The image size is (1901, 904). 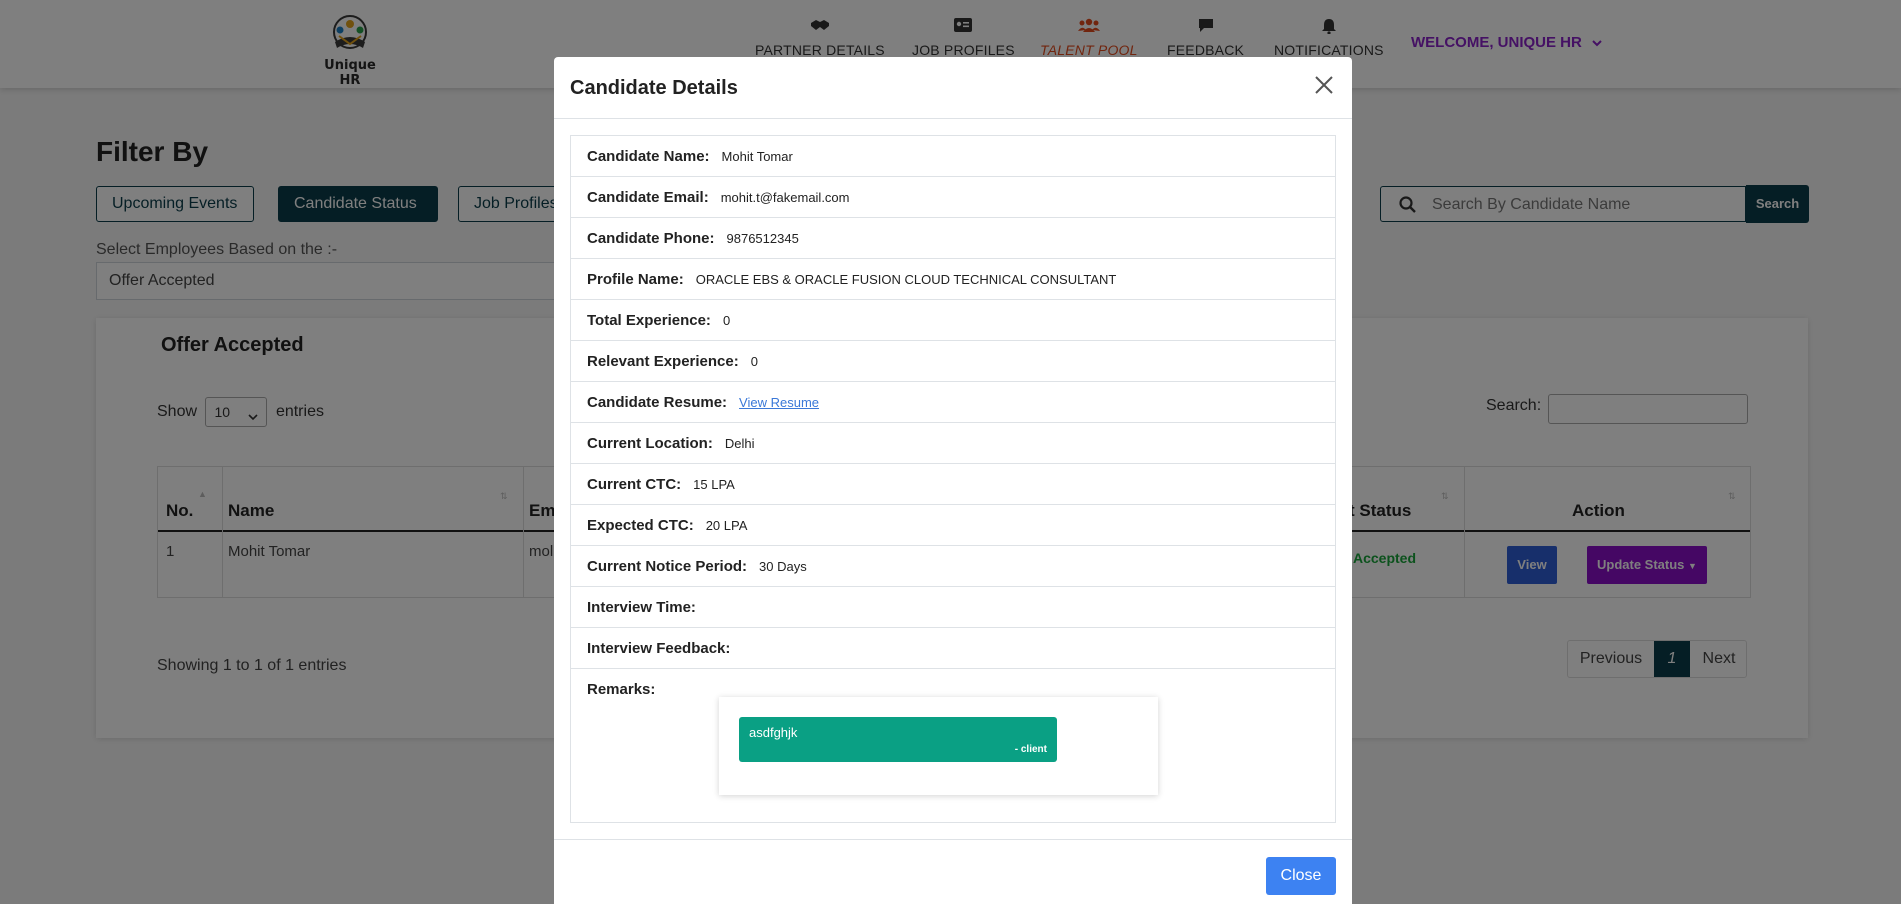 I want to click on detail-label: Current Notice Period: 30 Days, so click(x=697, y=566).